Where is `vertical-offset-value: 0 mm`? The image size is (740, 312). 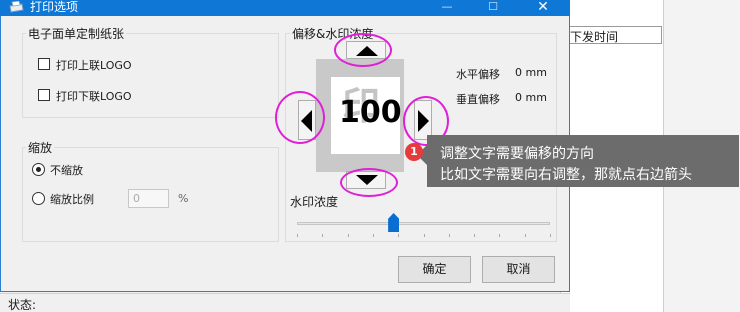
vertical-offset-value: 0 mm is located at coordinates (531, 97).